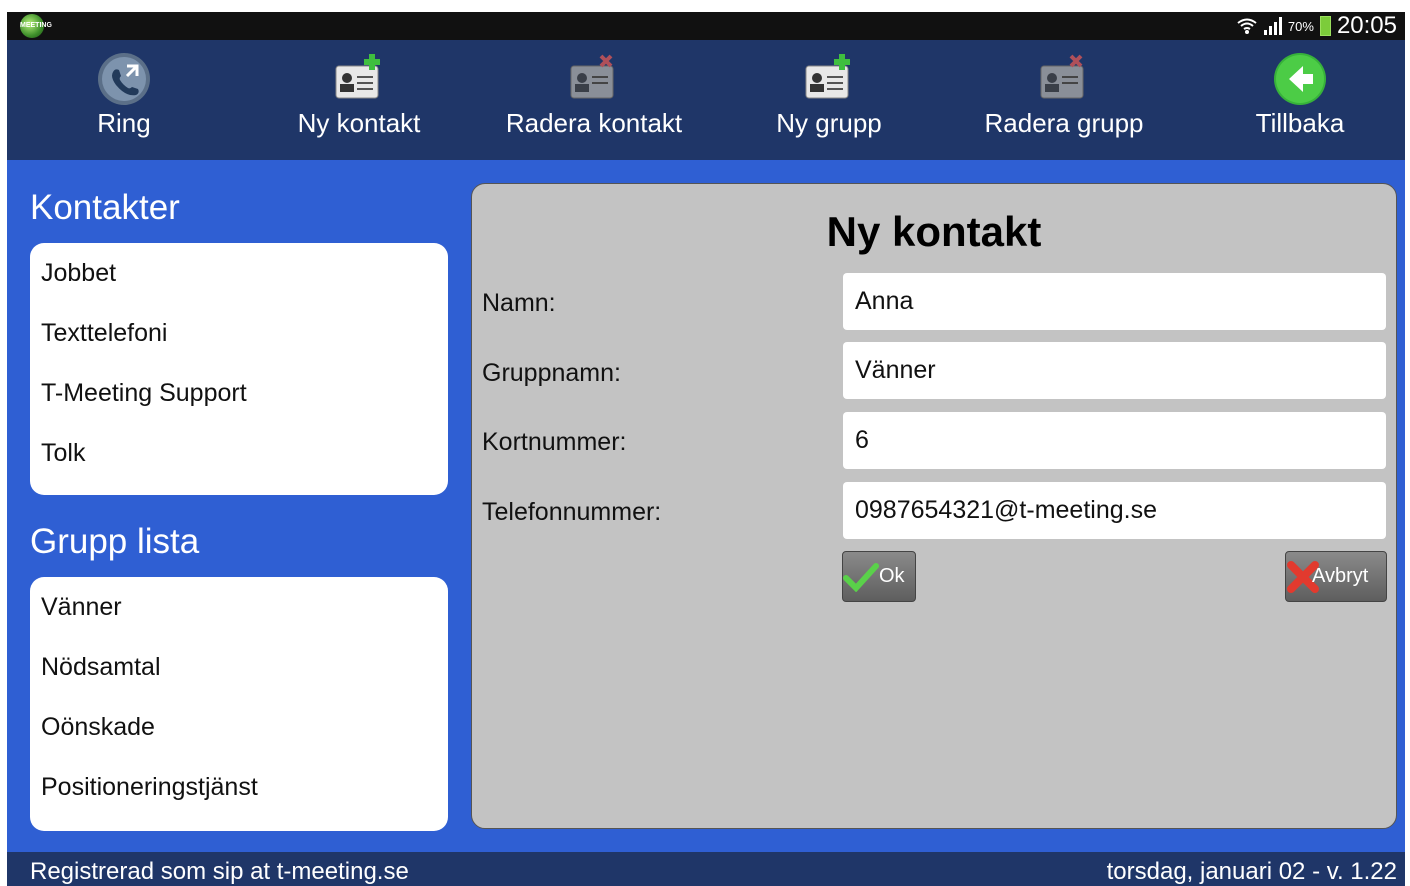  I want to click on battery-icon, so click(1325, 26).